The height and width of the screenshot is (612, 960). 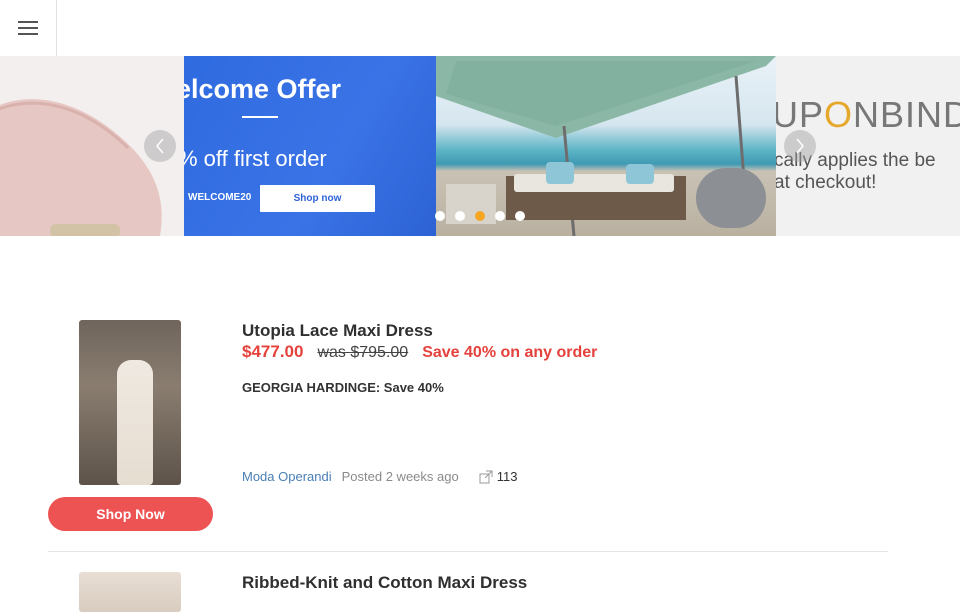 I want to click on welcome-divider, so click(x=260, y=117).